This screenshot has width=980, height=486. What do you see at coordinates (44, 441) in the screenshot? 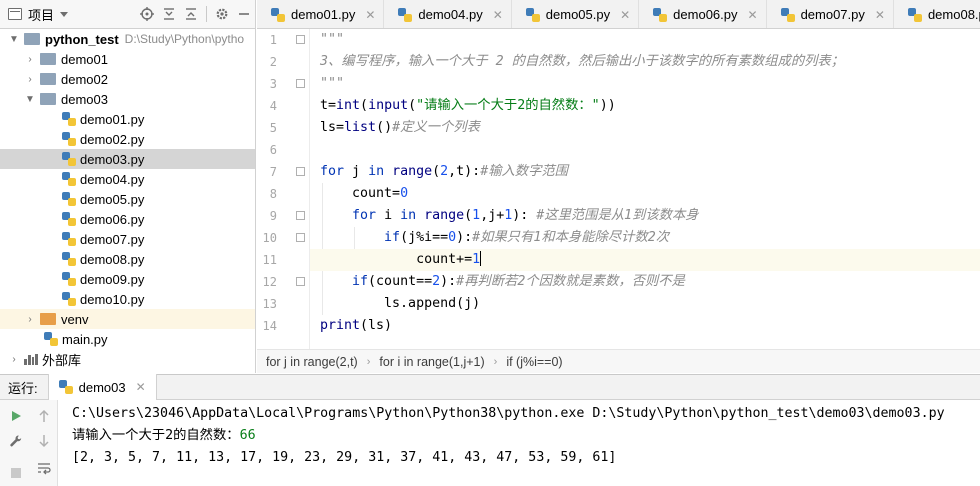
I see `arrow-down-icon` at bounding box center [44, 441].